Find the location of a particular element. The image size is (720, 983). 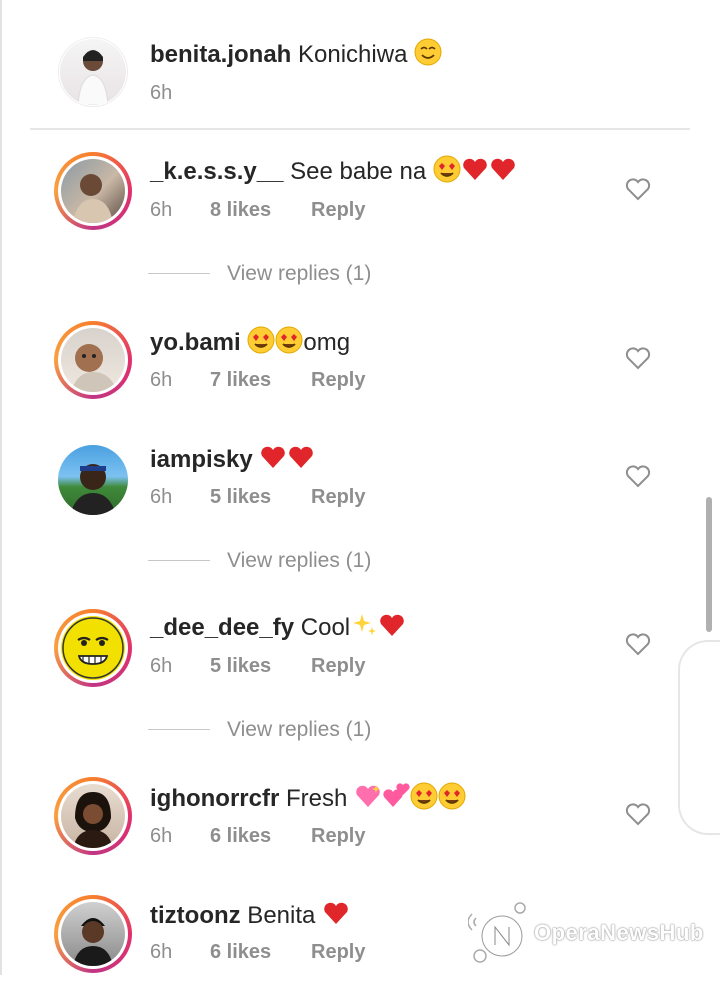

smile-emoji-icon is located at coordinates (428, 52).